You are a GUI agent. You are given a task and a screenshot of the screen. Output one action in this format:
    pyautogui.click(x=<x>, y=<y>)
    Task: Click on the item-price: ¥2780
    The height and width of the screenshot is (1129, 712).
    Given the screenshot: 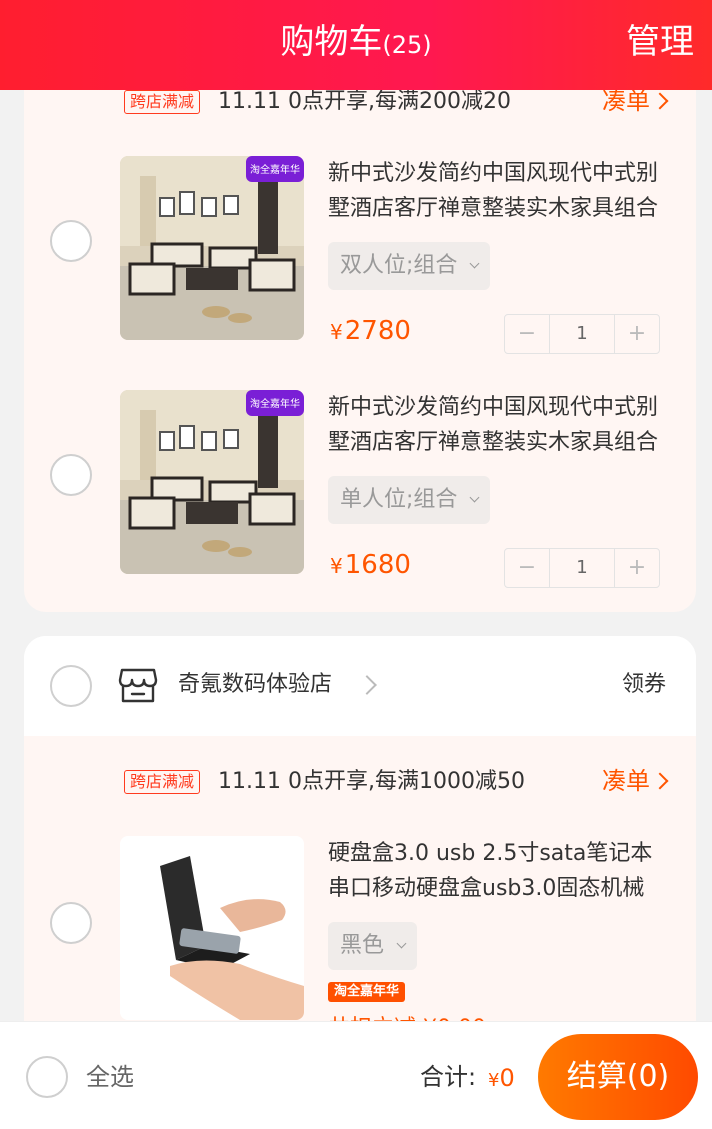 What is the action you would take?
    pyautogui.click(x=370, y=331)
    